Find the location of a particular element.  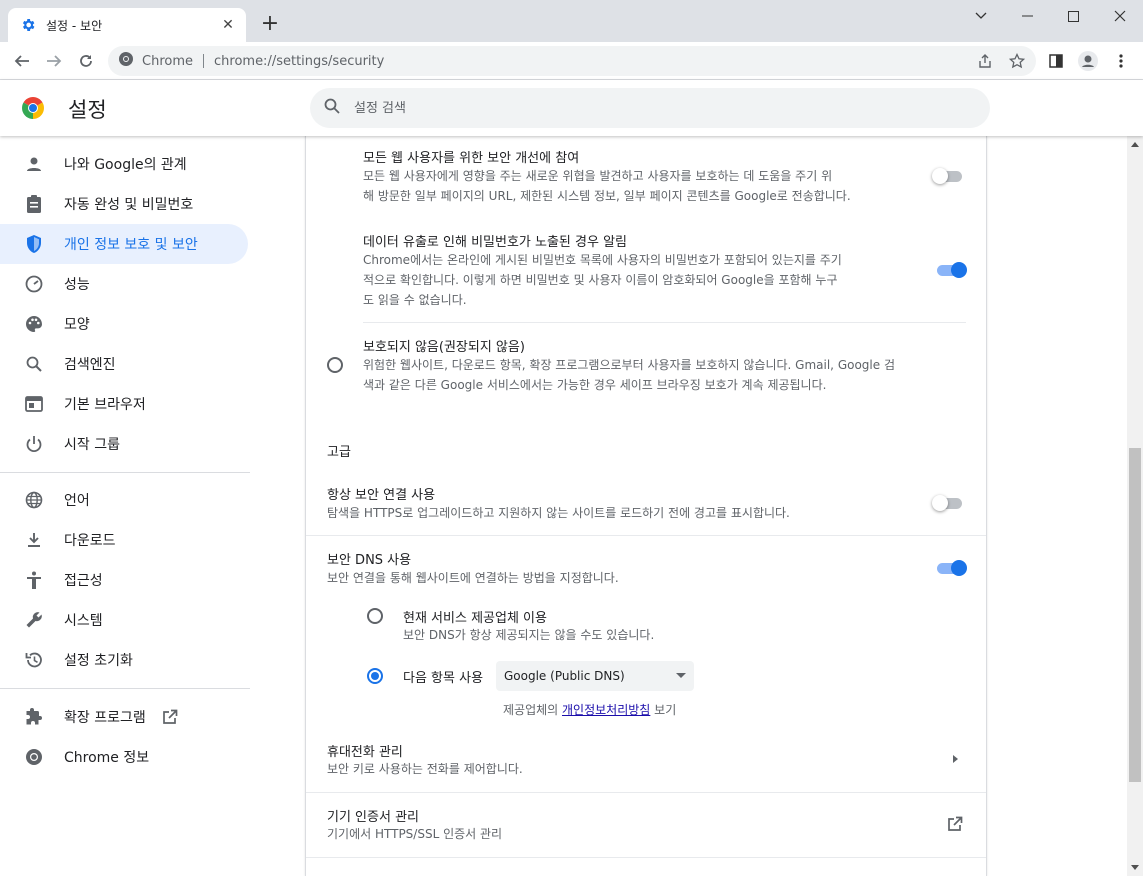

dns-privacy-policy-link: 개인정보처리방침 is located at coordinates (606, 710).